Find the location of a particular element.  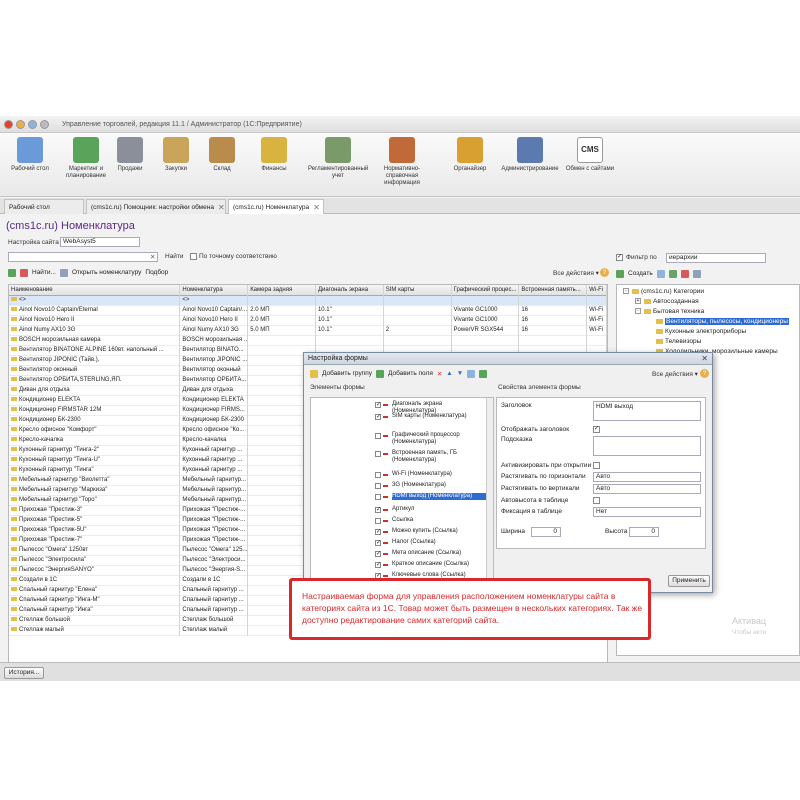

tab-0: Рабочий стол is located at coordinates (44, 206).